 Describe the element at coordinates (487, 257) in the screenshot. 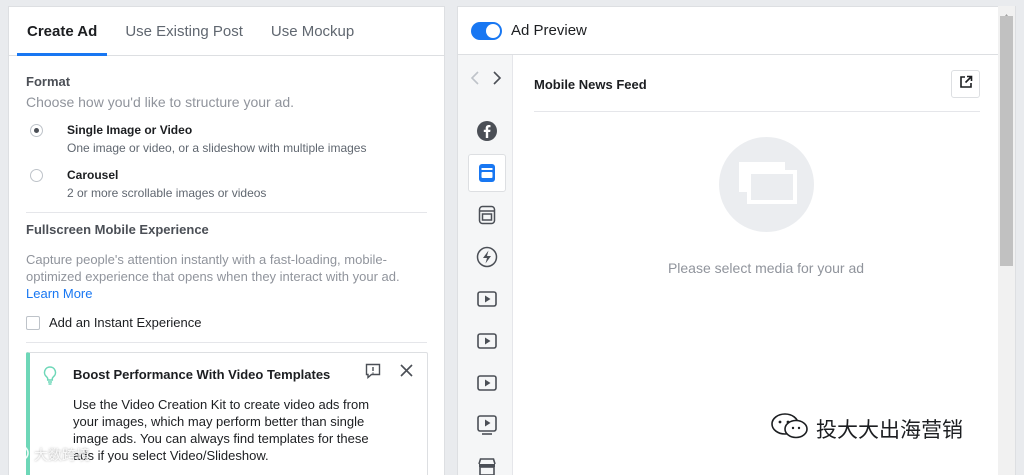

I see `instant-articles-icon` at that location.